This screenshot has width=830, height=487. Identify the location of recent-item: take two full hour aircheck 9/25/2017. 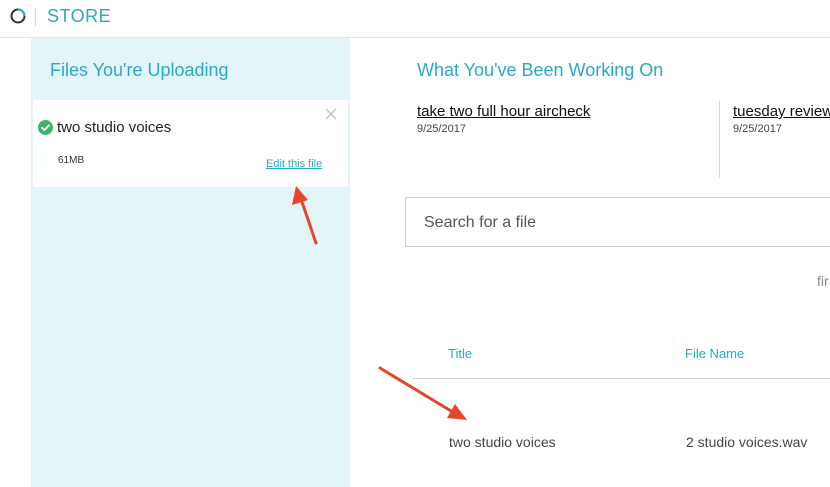
(503, 119).